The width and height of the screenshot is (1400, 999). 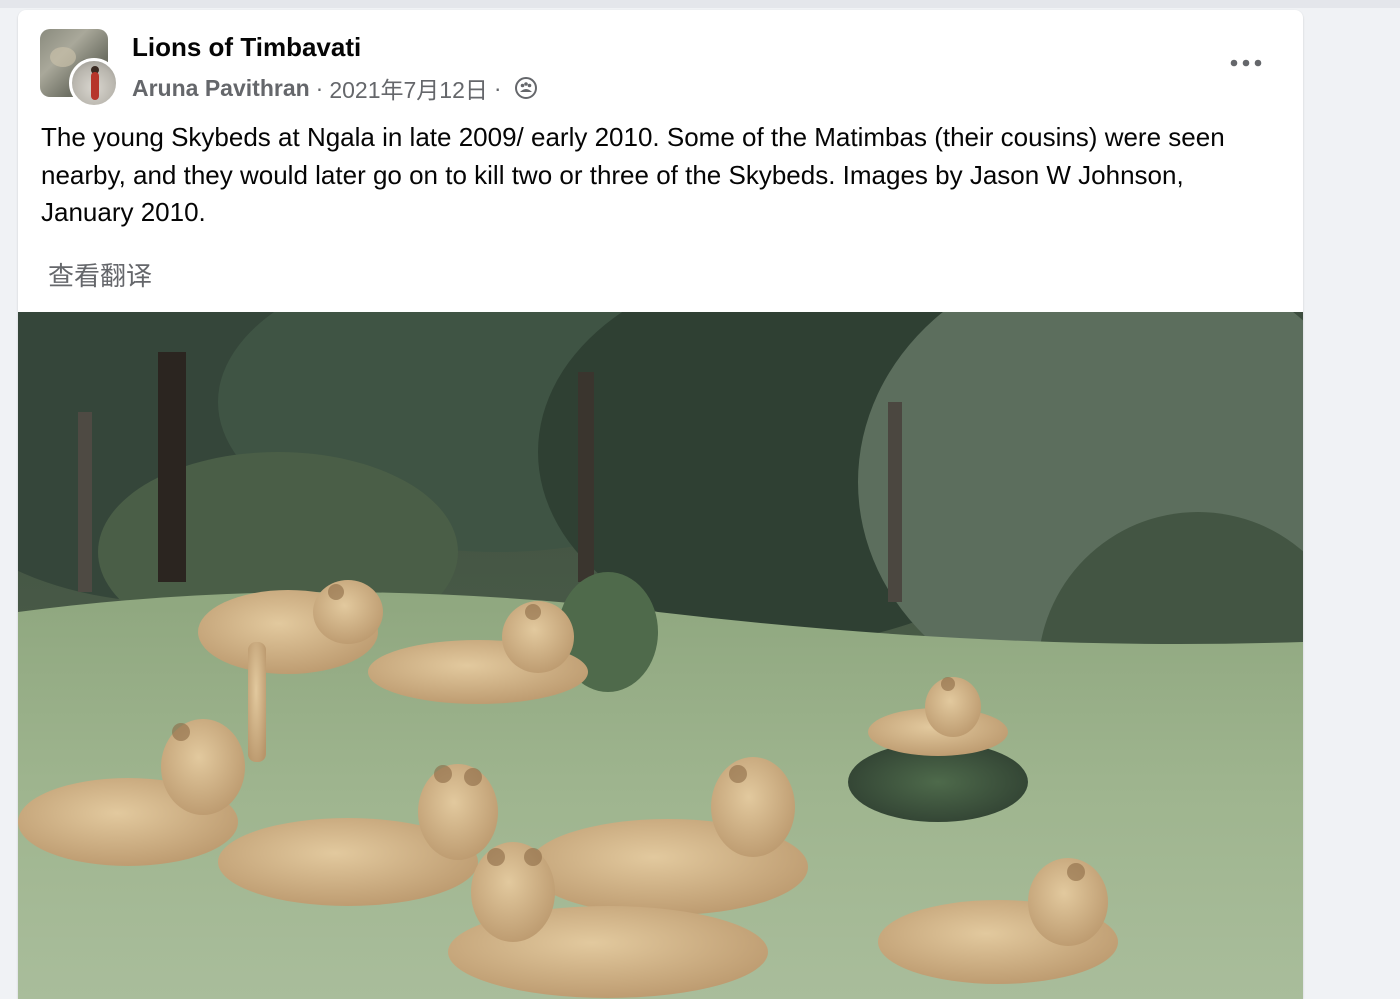 I want to click on page-name-link: Lions of Timbavati, so click(x=246, y=47).